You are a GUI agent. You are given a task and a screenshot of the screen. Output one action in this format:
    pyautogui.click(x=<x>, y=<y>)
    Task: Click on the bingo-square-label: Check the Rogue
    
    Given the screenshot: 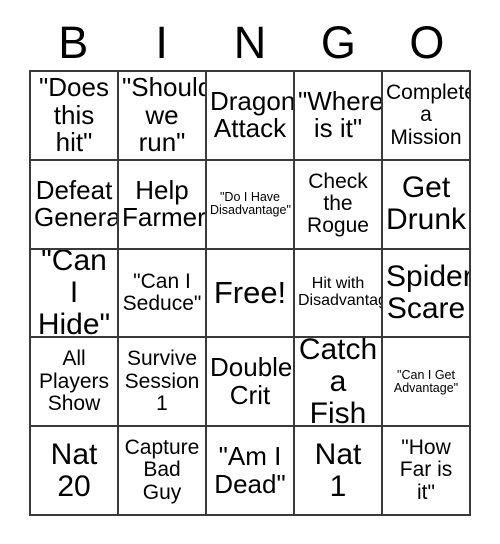 What is the action you would take?
    pyautogui.click(x=338, y=203)
    